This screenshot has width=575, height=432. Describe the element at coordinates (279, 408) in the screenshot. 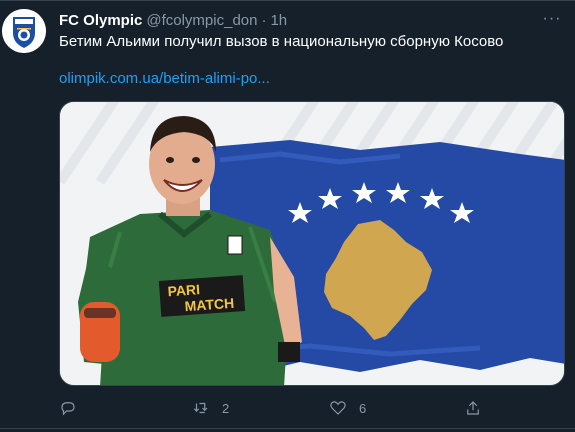

I see `tweet-actions: 2 6` at that location.